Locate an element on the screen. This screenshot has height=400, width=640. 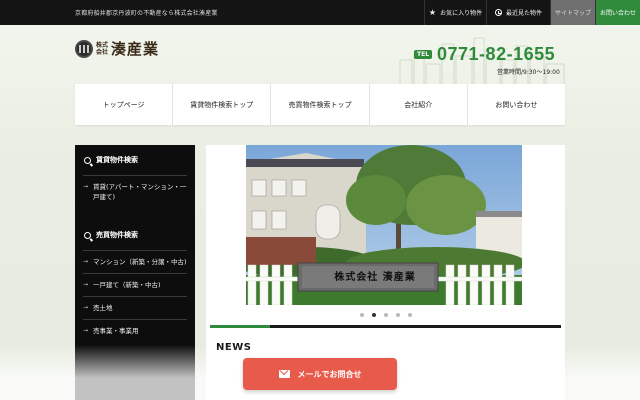
sitemap-link: サイトマップ is located at coordinates (572, 12).